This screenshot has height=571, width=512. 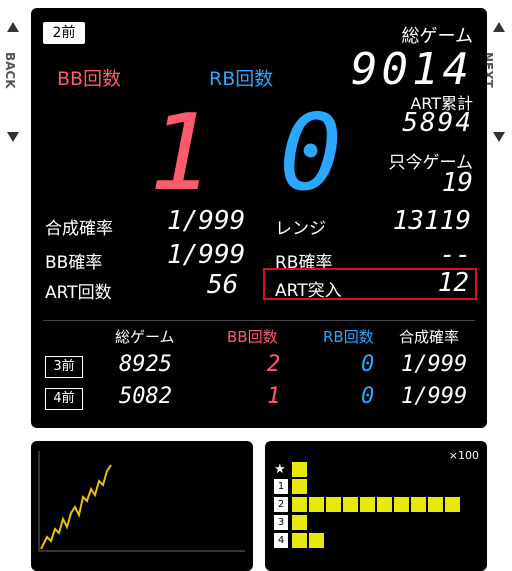 I want to click on slump-graph, so click(x=141, y=501).